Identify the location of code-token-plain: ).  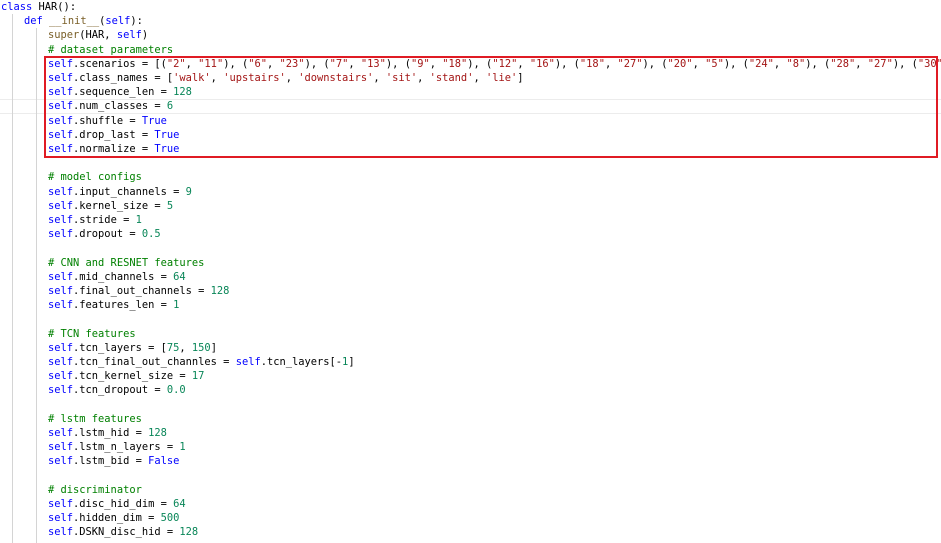
(145, 35).